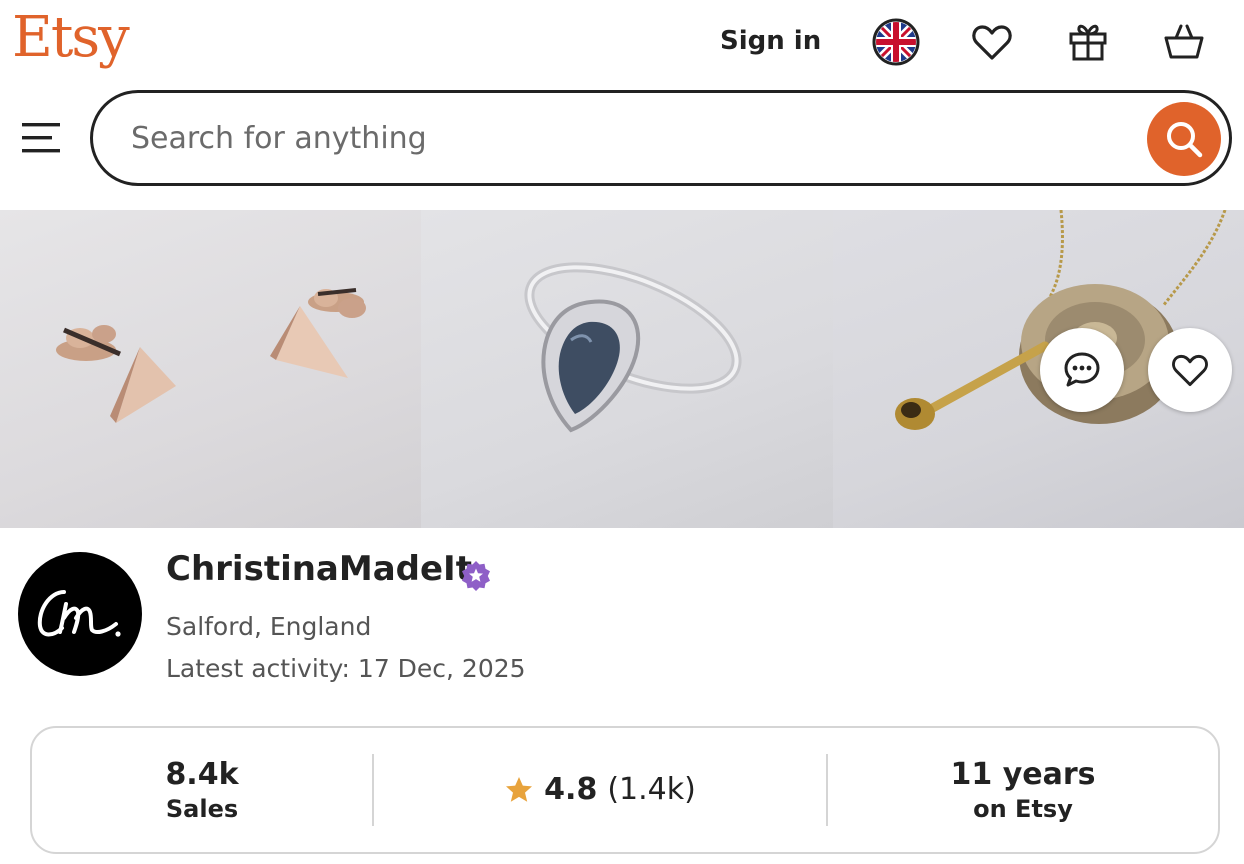  What do you see at coordinates (210, 369) in the screenshot?
I see `triangle-earrings-photo` at bounding box center [210, 369].